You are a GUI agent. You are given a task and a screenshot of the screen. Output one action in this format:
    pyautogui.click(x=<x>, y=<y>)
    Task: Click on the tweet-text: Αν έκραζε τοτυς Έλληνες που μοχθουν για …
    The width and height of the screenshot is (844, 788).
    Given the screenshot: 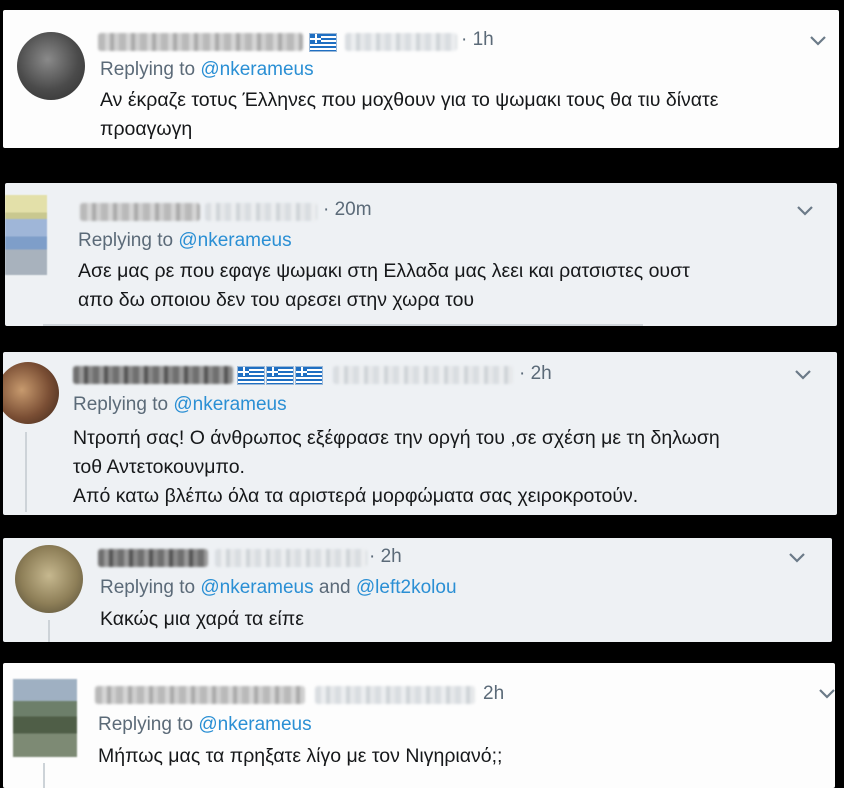 What is the action you would take?
    pyautogui.click(x=409, y=114)
    